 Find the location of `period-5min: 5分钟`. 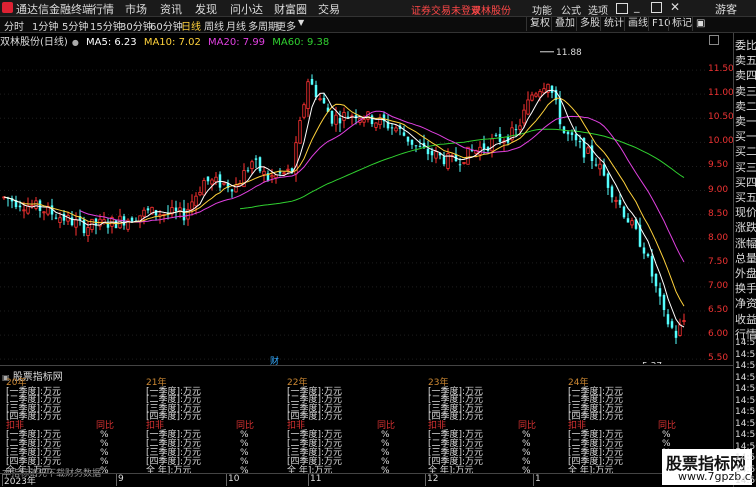

period-5min: 5分钟 is located at coordinates (75, 25).